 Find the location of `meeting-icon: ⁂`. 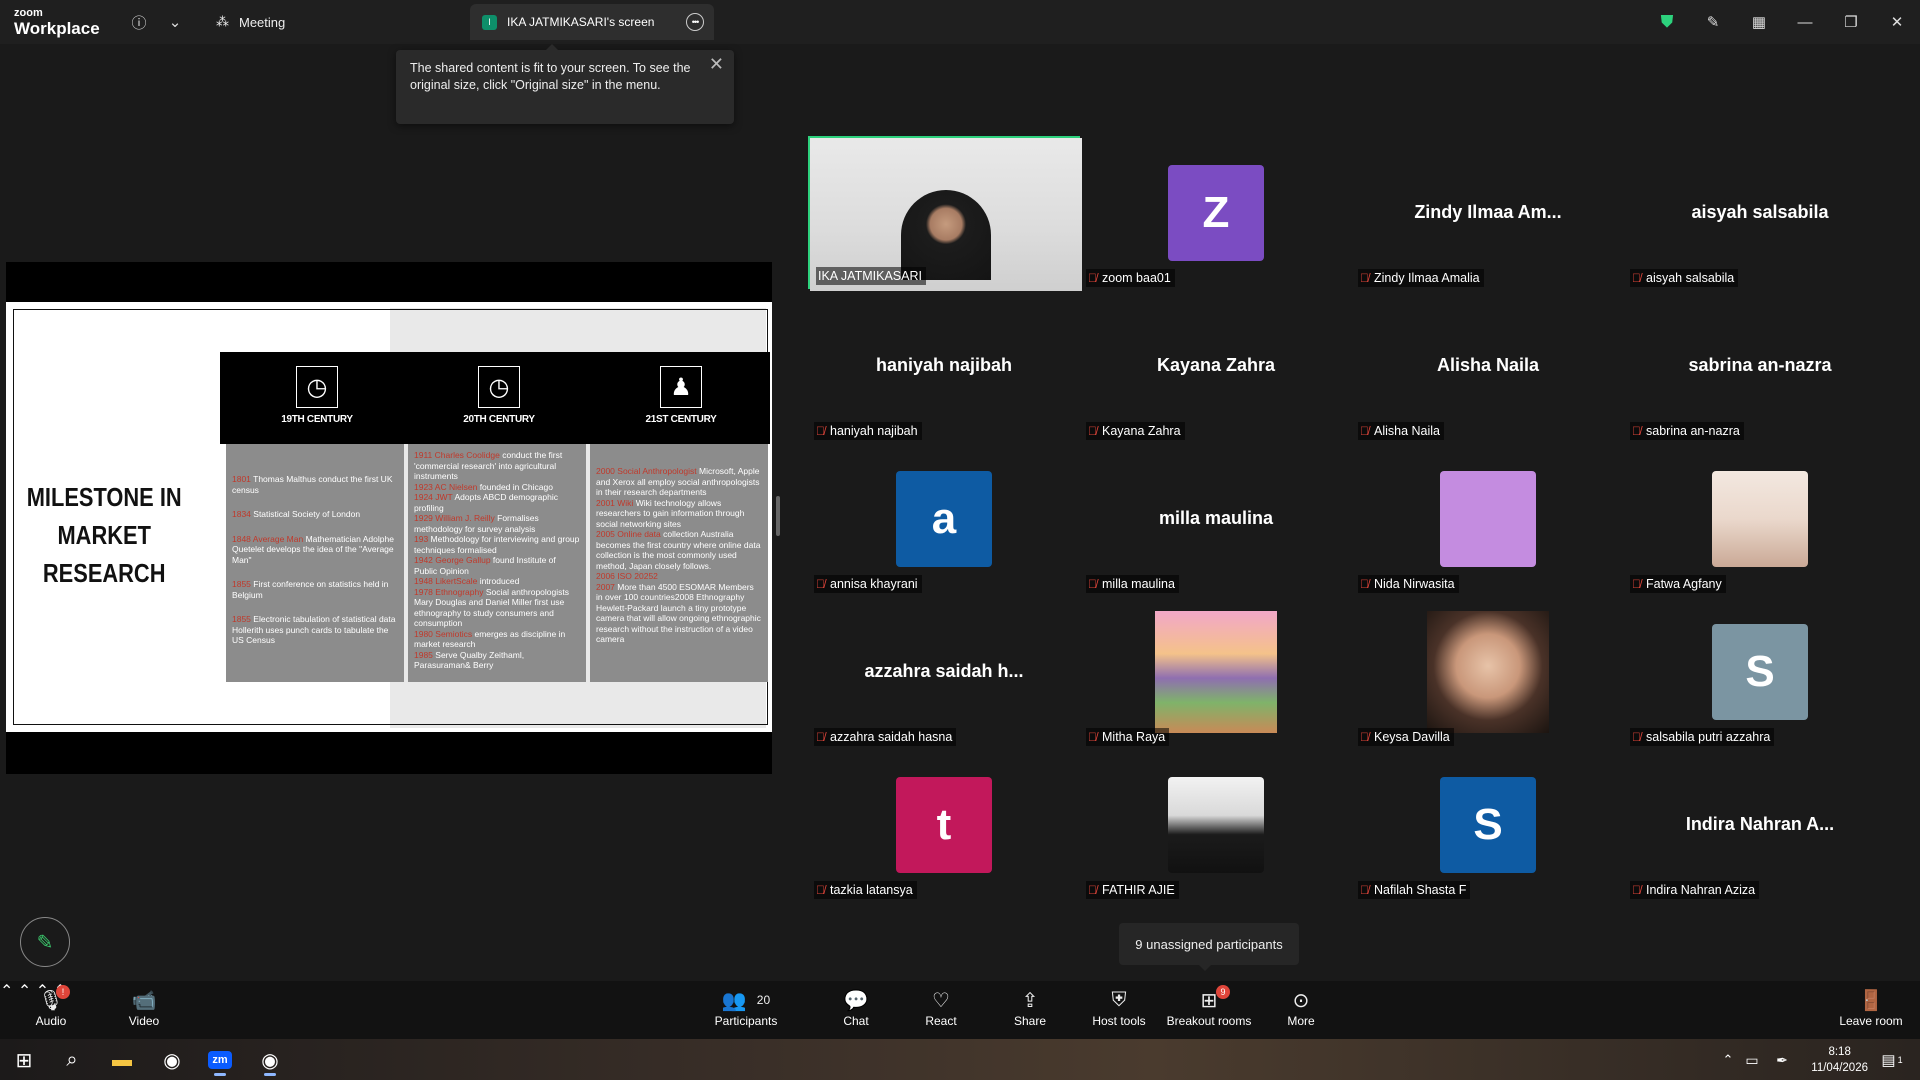

meeting-icon: ⁂ is located at coordinates (222, 21).